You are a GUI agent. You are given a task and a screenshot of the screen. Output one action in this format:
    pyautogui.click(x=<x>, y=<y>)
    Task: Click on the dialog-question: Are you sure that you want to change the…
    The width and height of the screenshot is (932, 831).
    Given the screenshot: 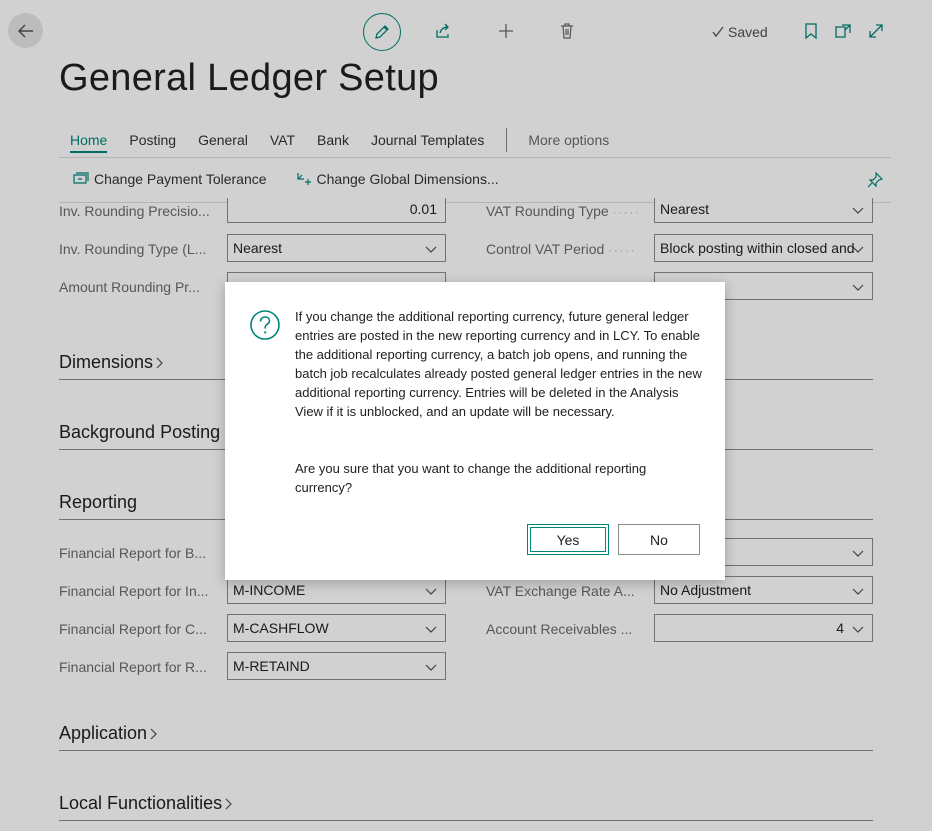 What is the action you would take?
    pyautogui.click(x=471, y=478)
    